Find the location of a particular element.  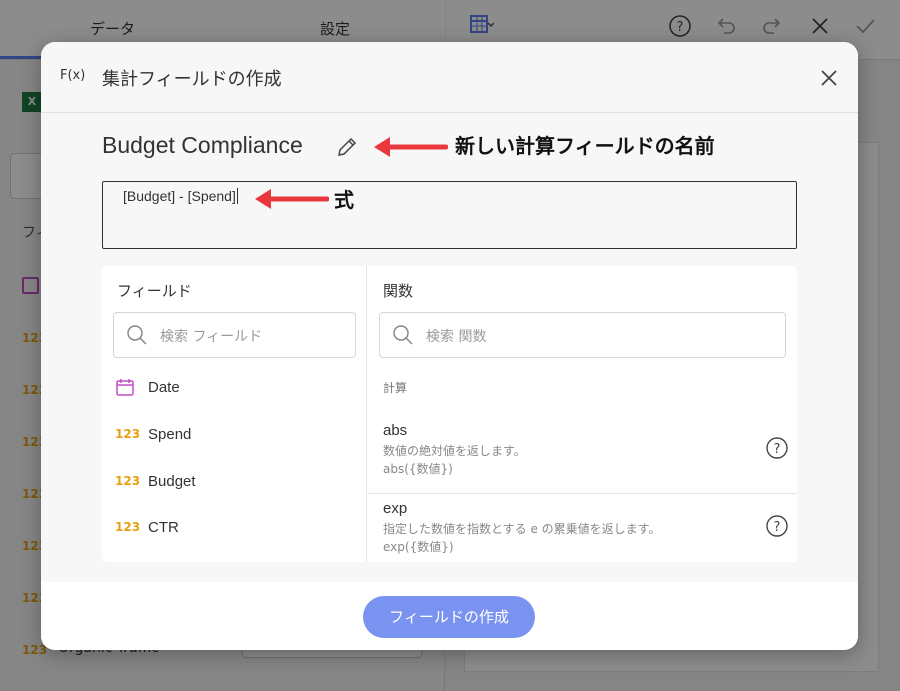

function-search-input: 検索 関数 is located at coordinates (582, 335).